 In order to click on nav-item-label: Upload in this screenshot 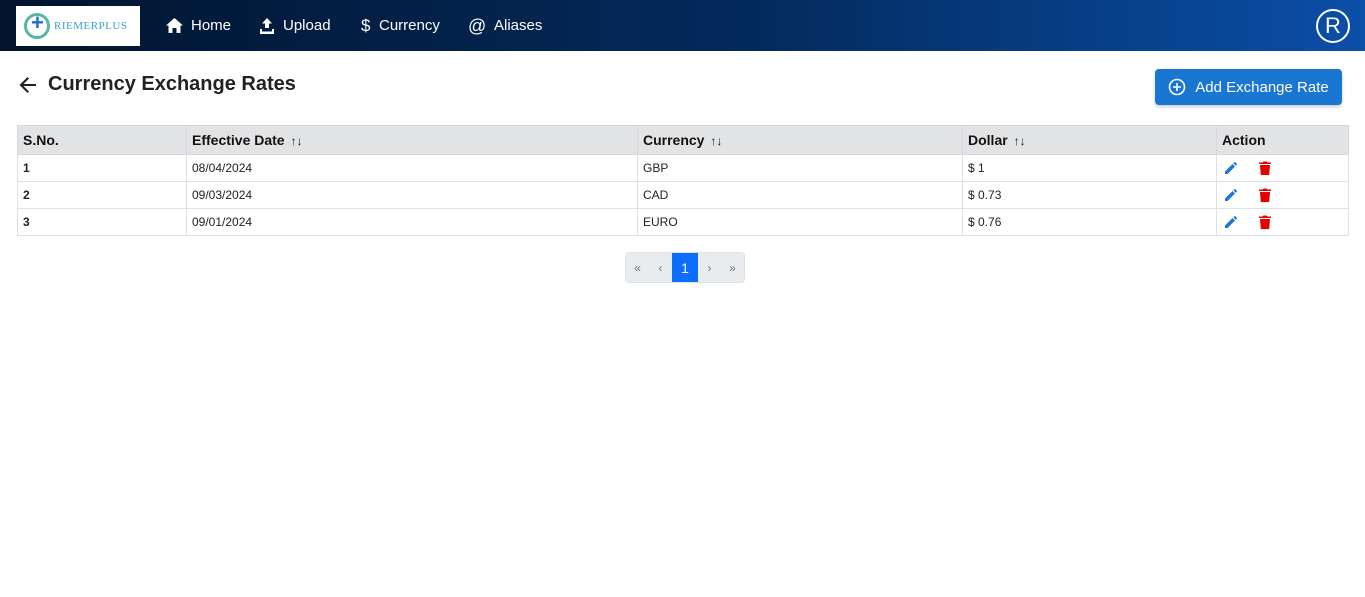, I will do `click(307, 25)`.